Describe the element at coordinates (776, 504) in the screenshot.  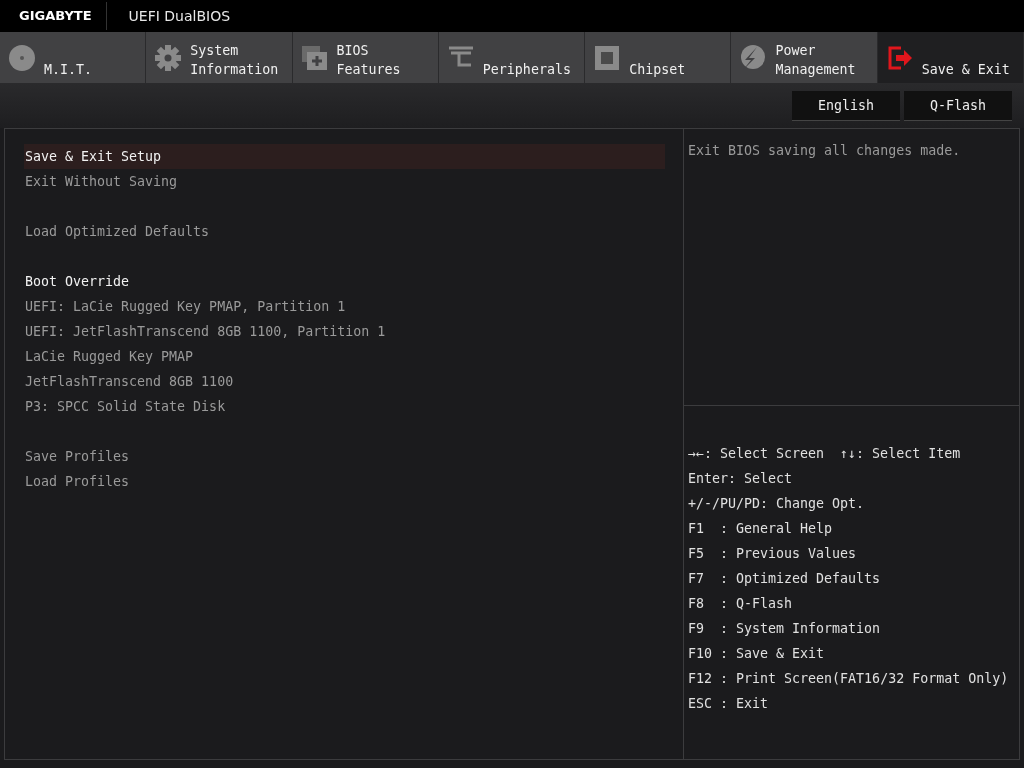
I see `key-hint: +/-/PU/PD: Change Opt.` at that location.